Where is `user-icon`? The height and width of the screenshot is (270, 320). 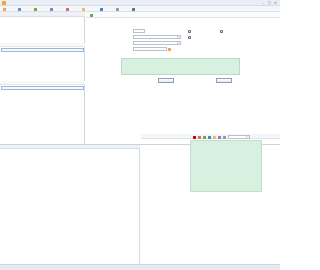 user-icon is located at coordinates (101, 9).